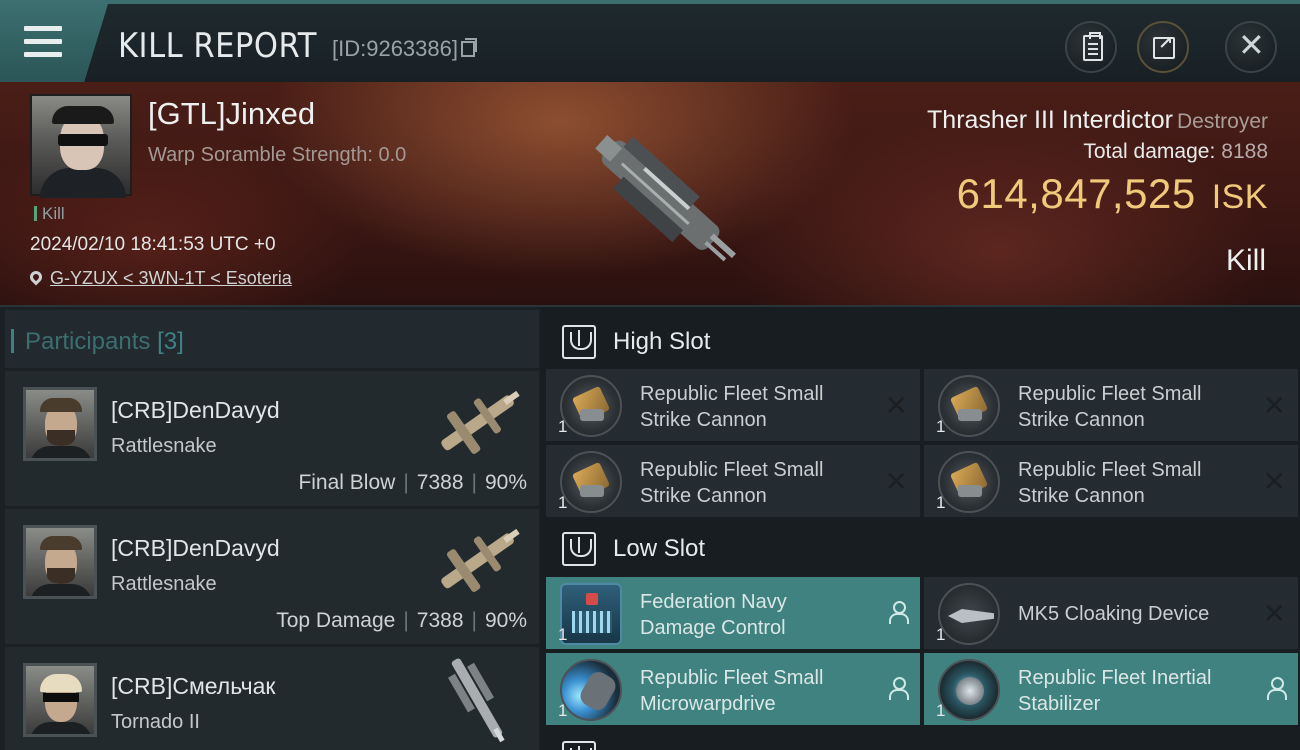  Describe the element at coordinates (36, 277) in the screenshot. I see `location-pin-icon` at that location.